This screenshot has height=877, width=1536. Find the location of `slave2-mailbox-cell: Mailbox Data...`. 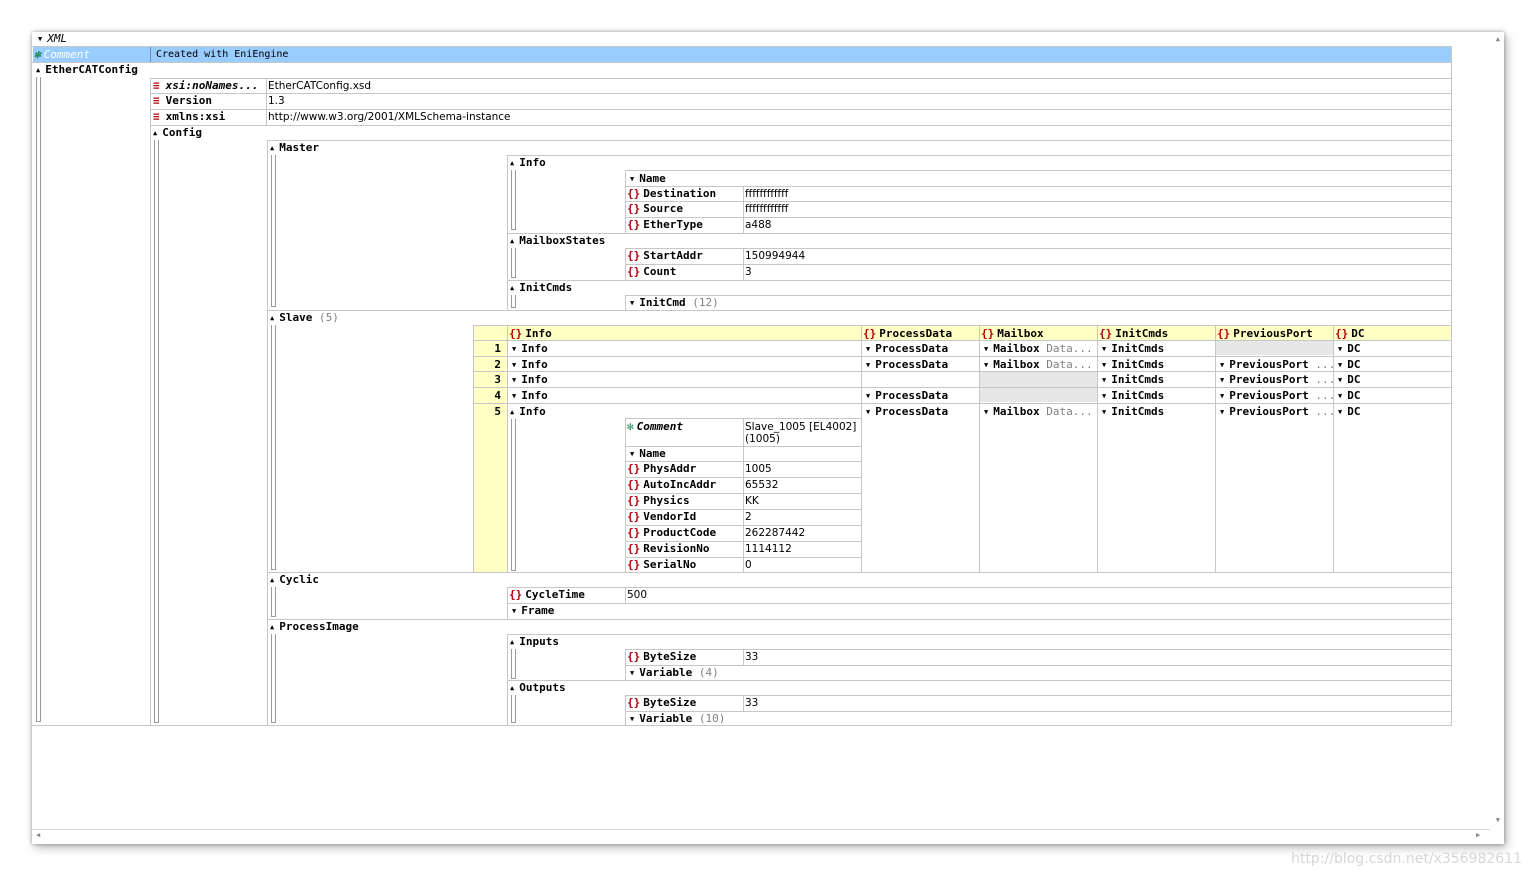

slave2-mailbox-cell: Mailbox Data... is located at coordinates (1038, 365).